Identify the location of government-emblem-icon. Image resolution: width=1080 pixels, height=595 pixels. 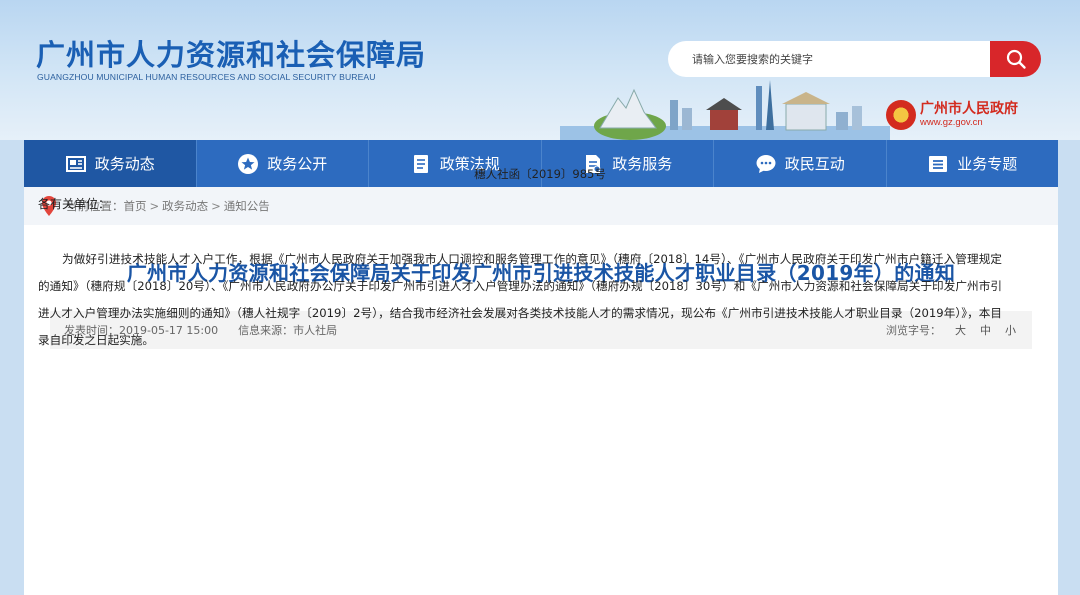
(901, 115).